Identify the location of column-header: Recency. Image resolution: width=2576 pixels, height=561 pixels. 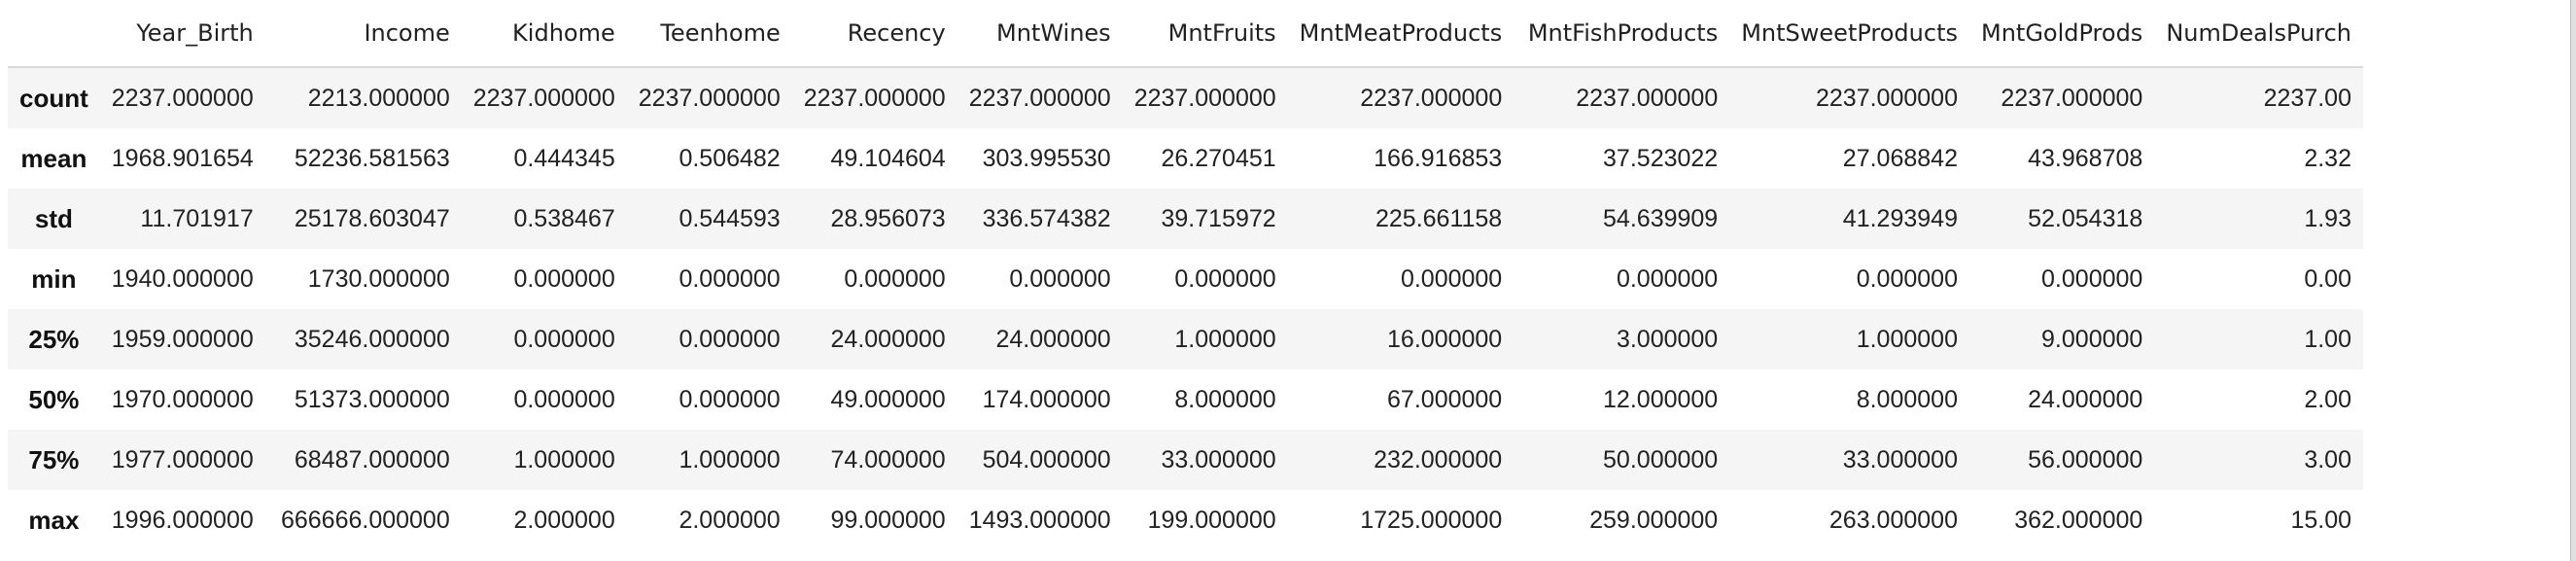
(874, 34).